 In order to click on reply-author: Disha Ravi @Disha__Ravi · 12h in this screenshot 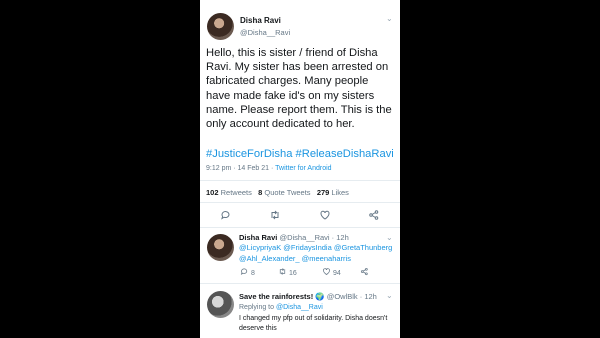, I will do `click(294, 237)`.